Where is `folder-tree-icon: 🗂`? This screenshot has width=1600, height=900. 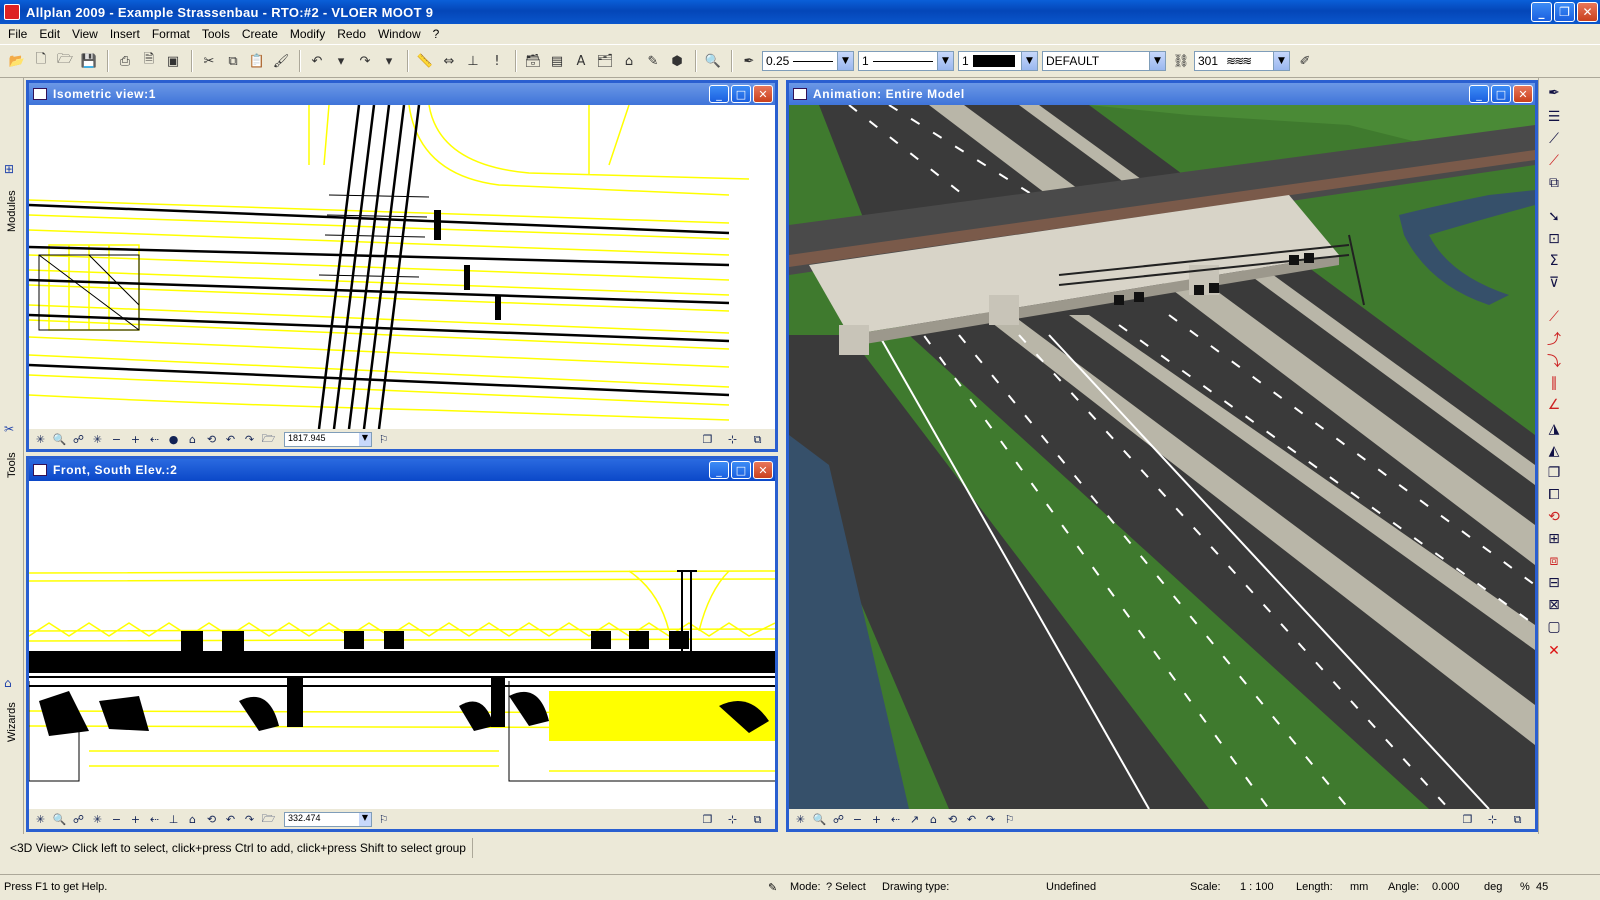 folder-tree-icon: 🗂 is located at coordinates (605, 61).